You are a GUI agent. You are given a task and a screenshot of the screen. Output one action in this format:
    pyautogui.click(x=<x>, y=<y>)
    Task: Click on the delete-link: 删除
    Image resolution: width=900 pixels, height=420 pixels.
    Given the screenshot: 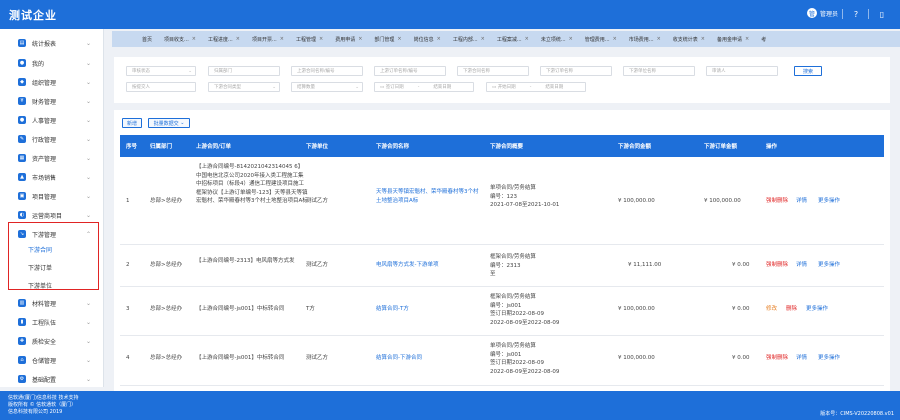 What is the action you would take?
    pyautogui.click(x=791, y=309)
    